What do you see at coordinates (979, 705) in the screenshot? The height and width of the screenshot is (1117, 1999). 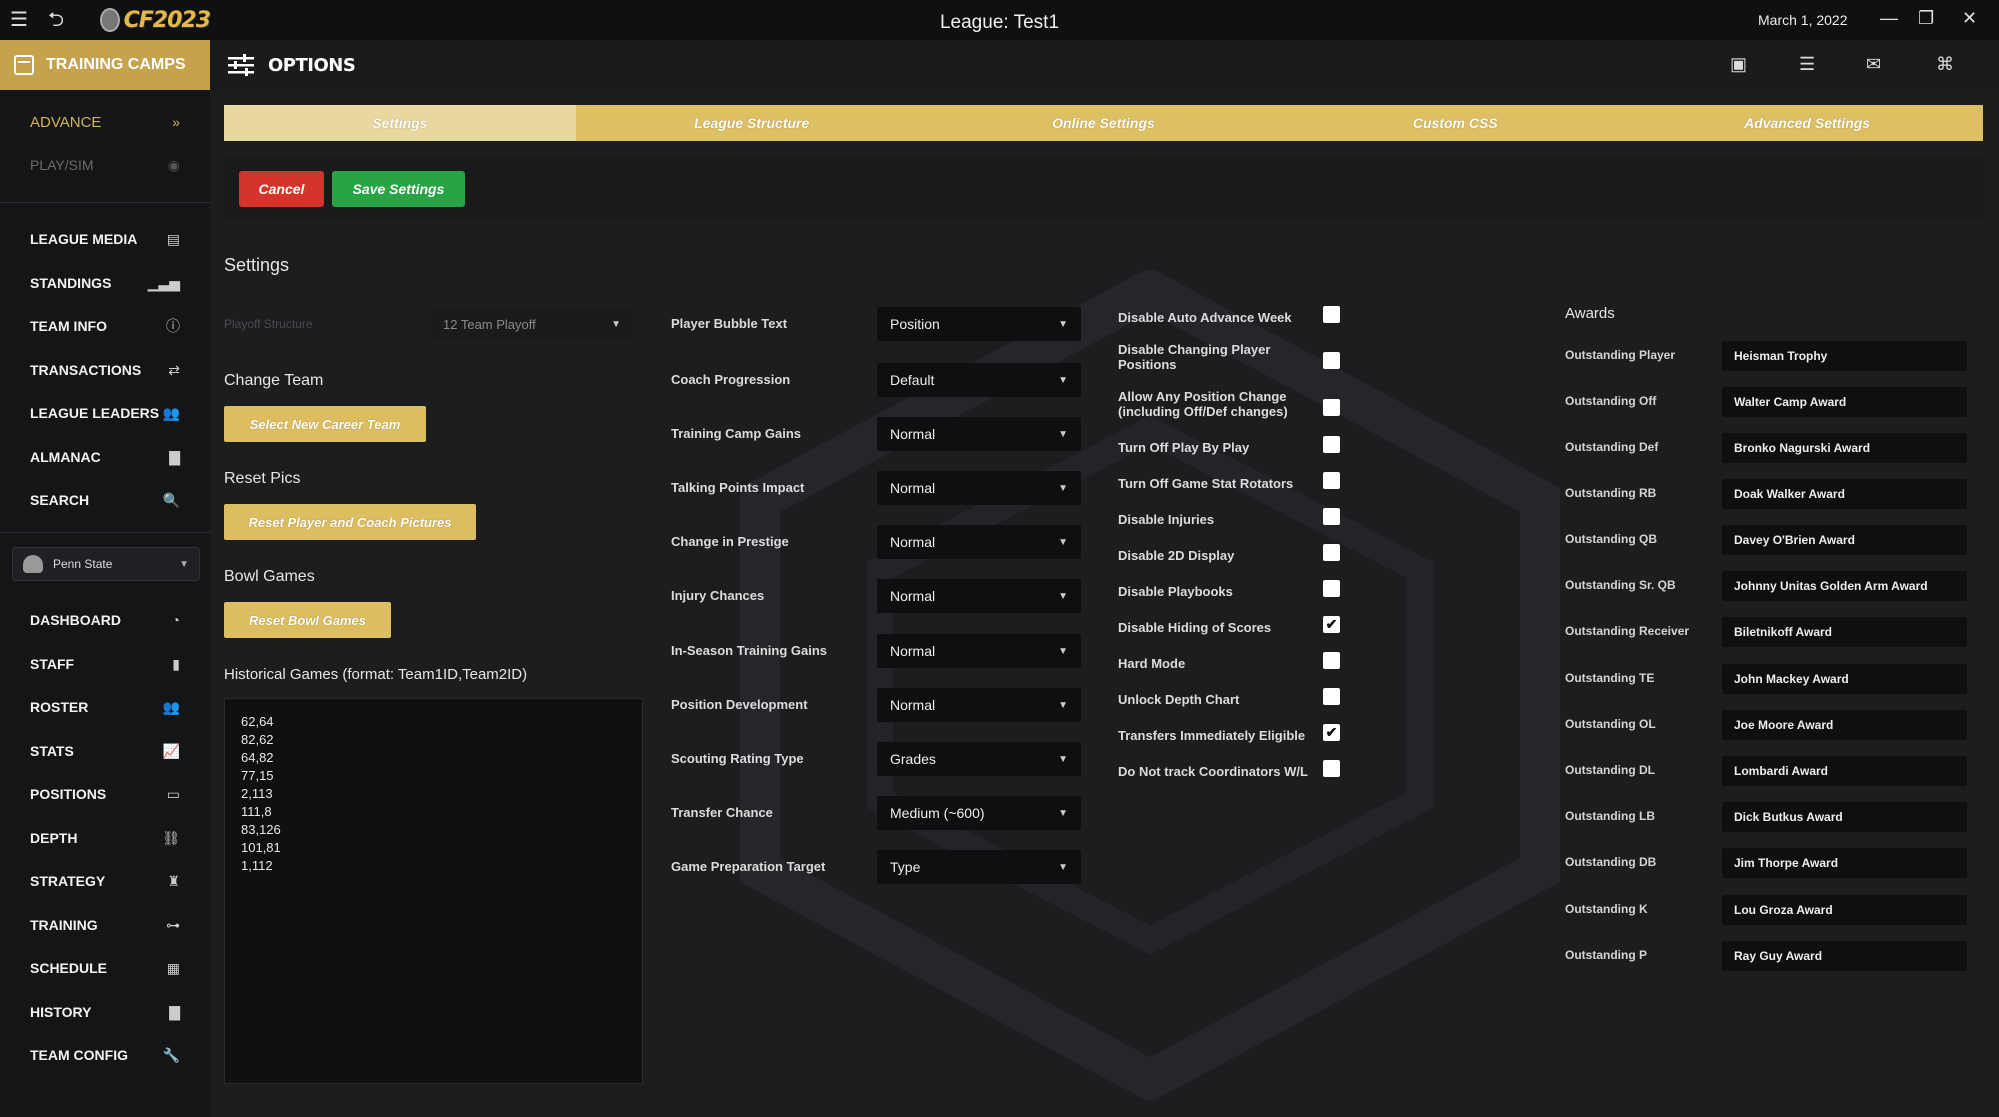 I see `position-development-select: Normal ▼` at bounding box center [979, 705].